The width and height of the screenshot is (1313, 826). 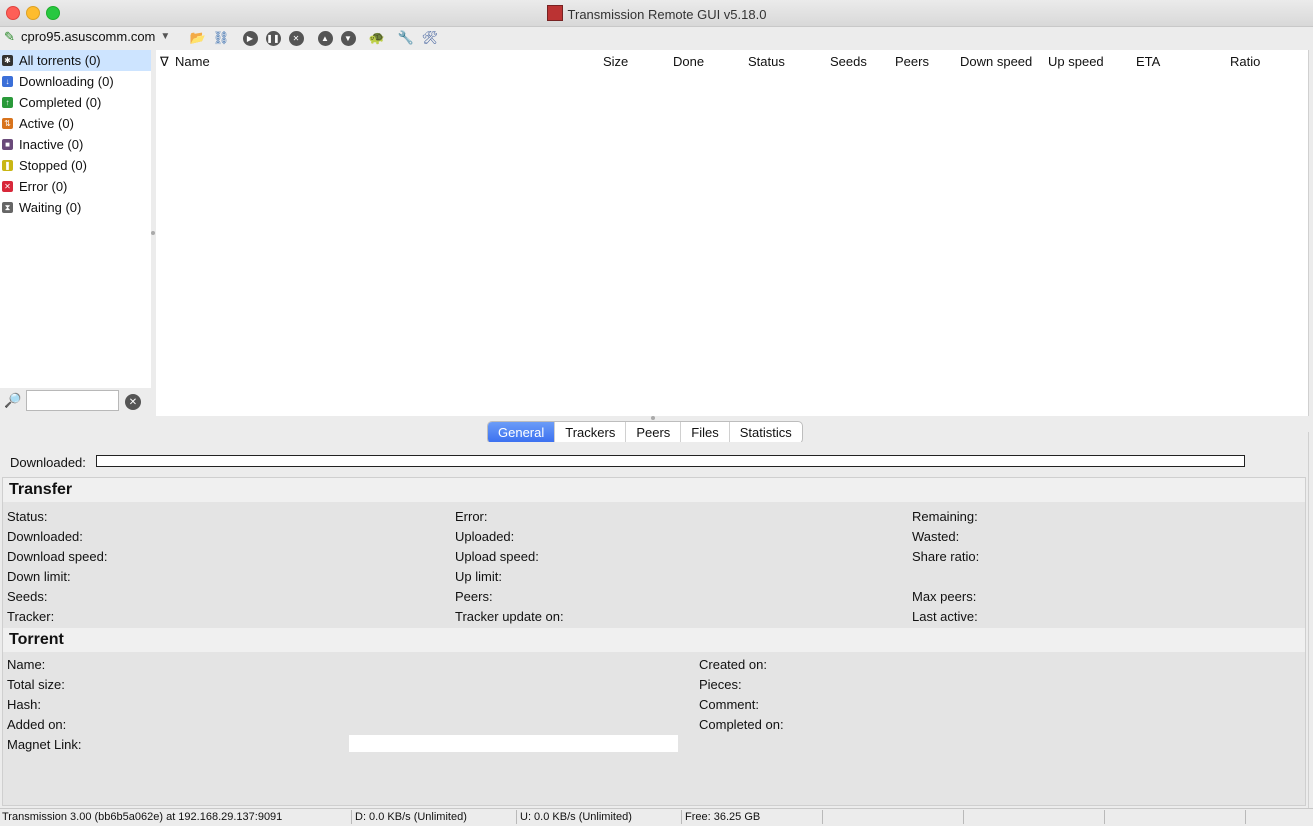 What do you see at coordinates (522, 432) in the screenshot?
I see `tab-general: General` at bounding box center [522, 432].